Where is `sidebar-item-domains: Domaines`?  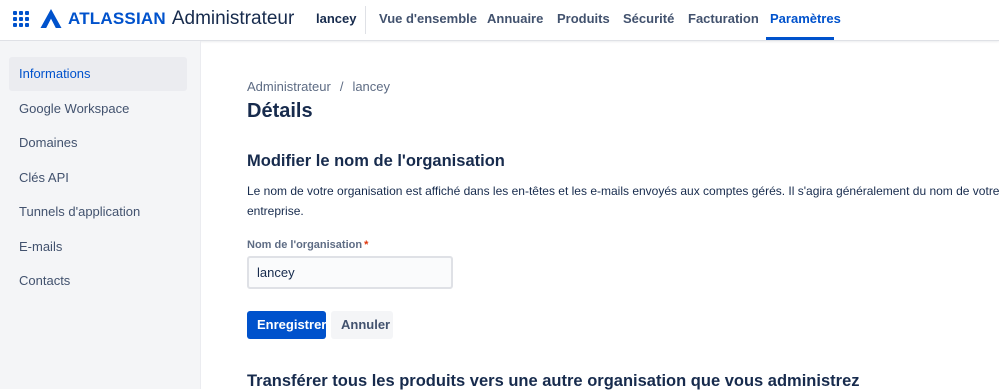 sidebar-item-domains: Domaines is located at coordinates (98, 143).